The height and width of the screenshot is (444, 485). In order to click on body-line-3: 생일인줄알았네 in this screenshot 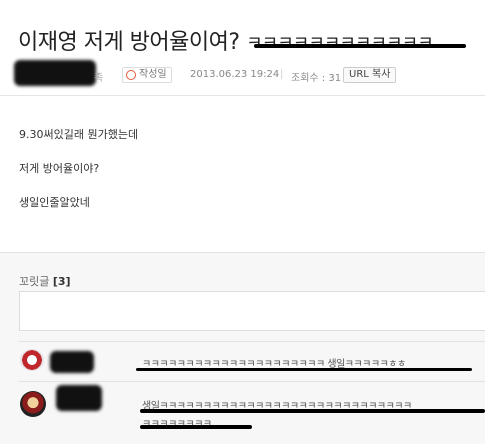, I will do `click(54, 202)`.